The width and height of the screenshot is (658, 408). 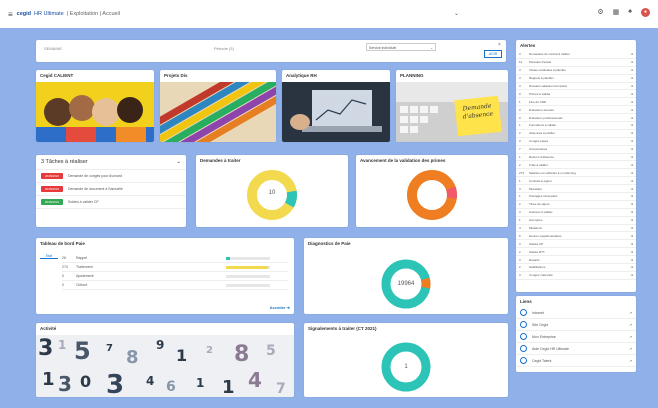 What do you see at coordinates (576, 325) in the screenshot?
I see `link-item: Site Cegid ↗` at bounding box center [576, 325].